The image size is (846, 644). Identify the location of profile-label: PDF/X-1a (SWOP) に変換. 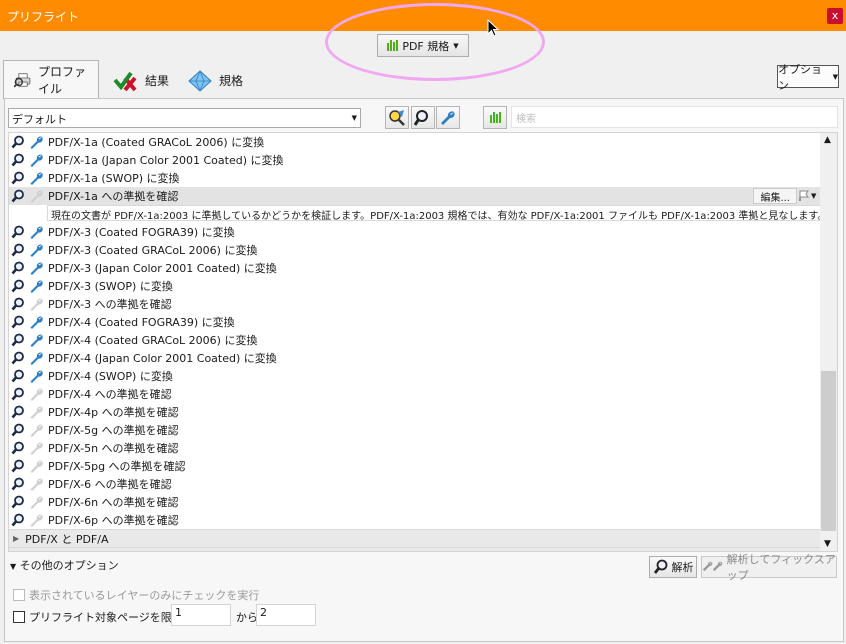
(114, 178).